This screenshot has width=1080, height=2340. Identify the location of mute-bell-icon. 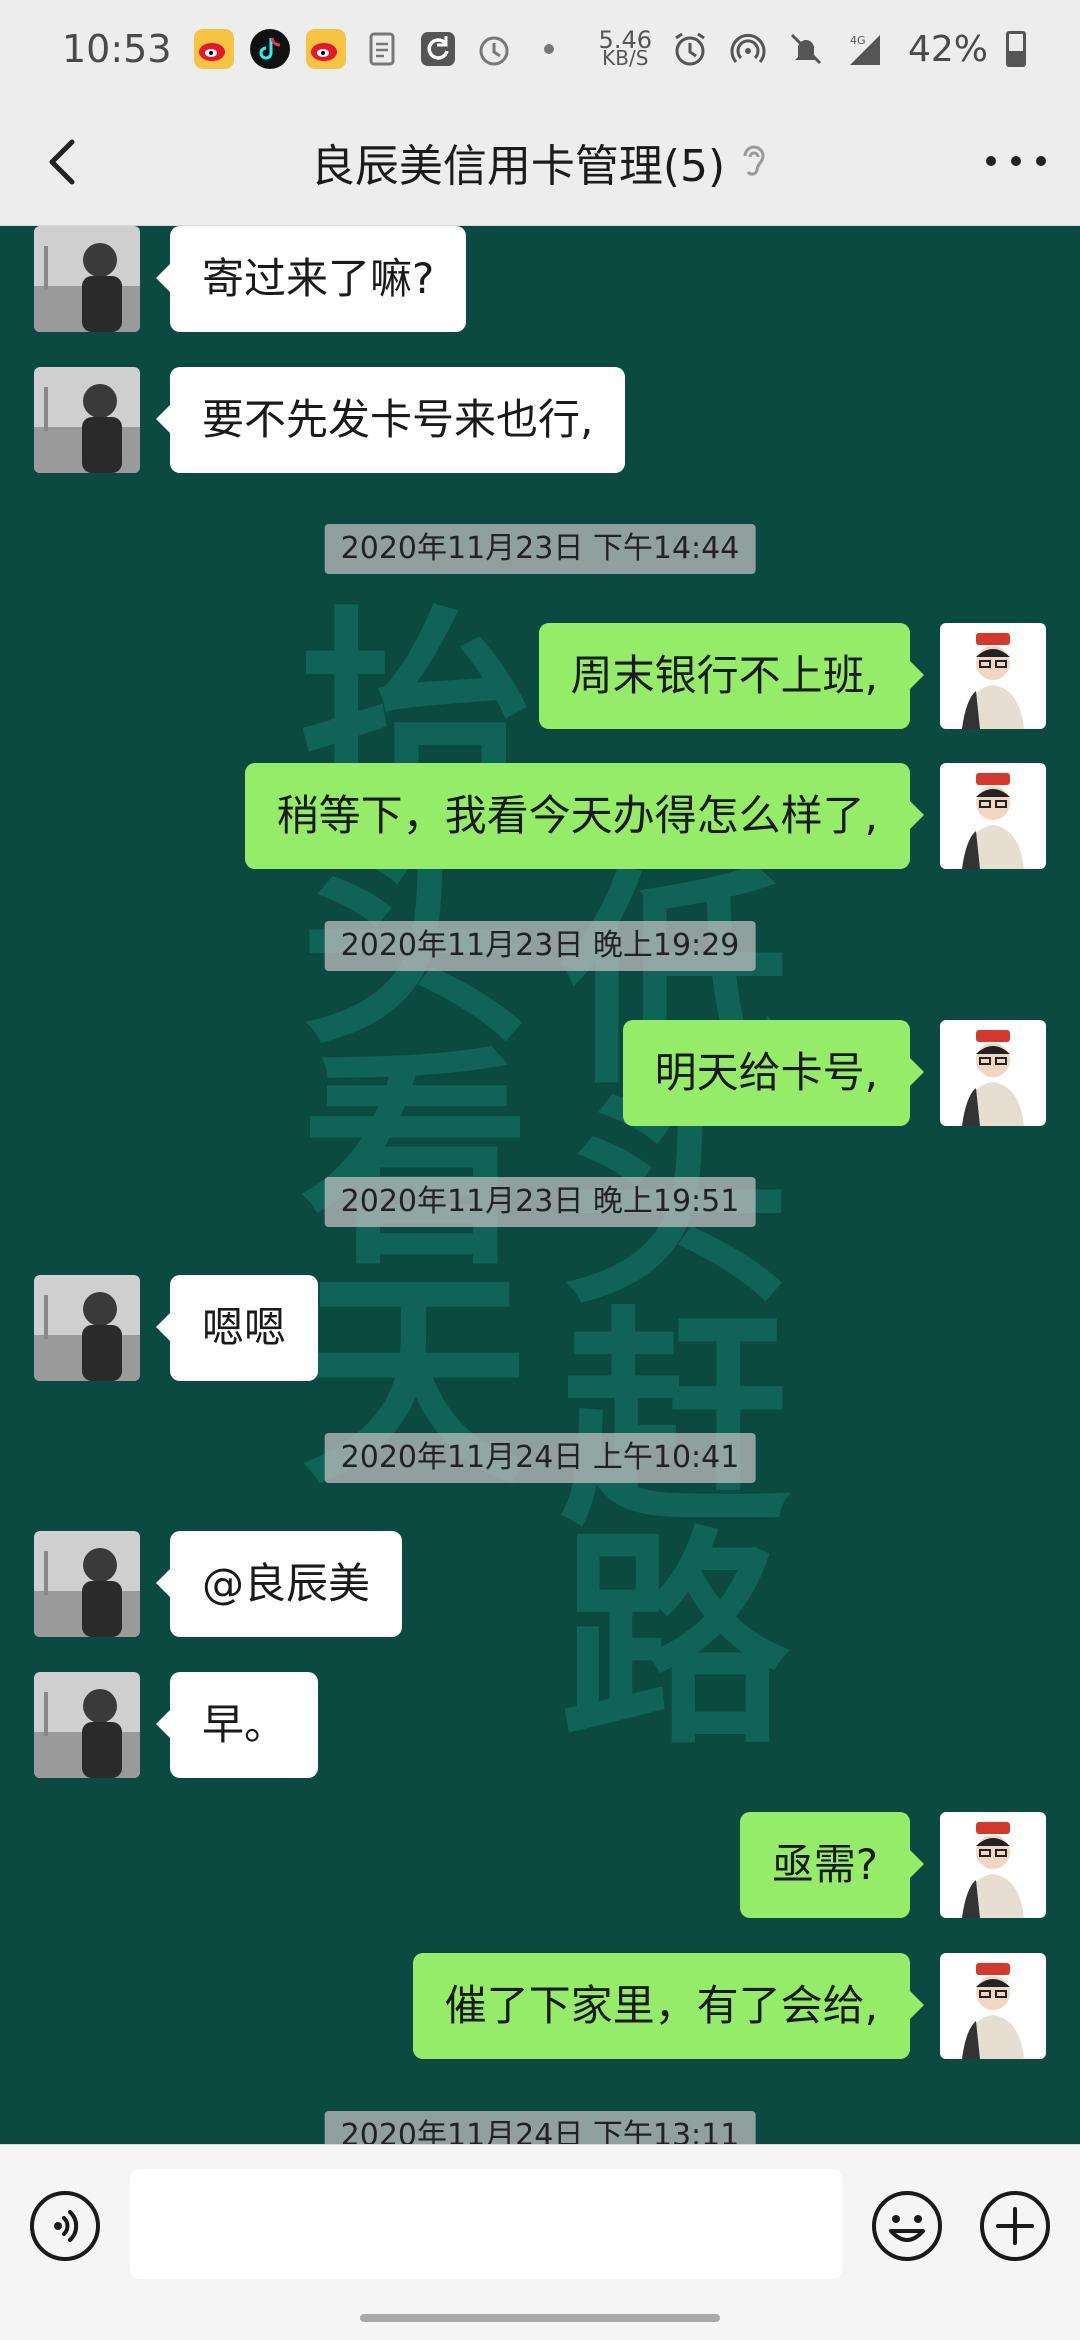
(806, 49).